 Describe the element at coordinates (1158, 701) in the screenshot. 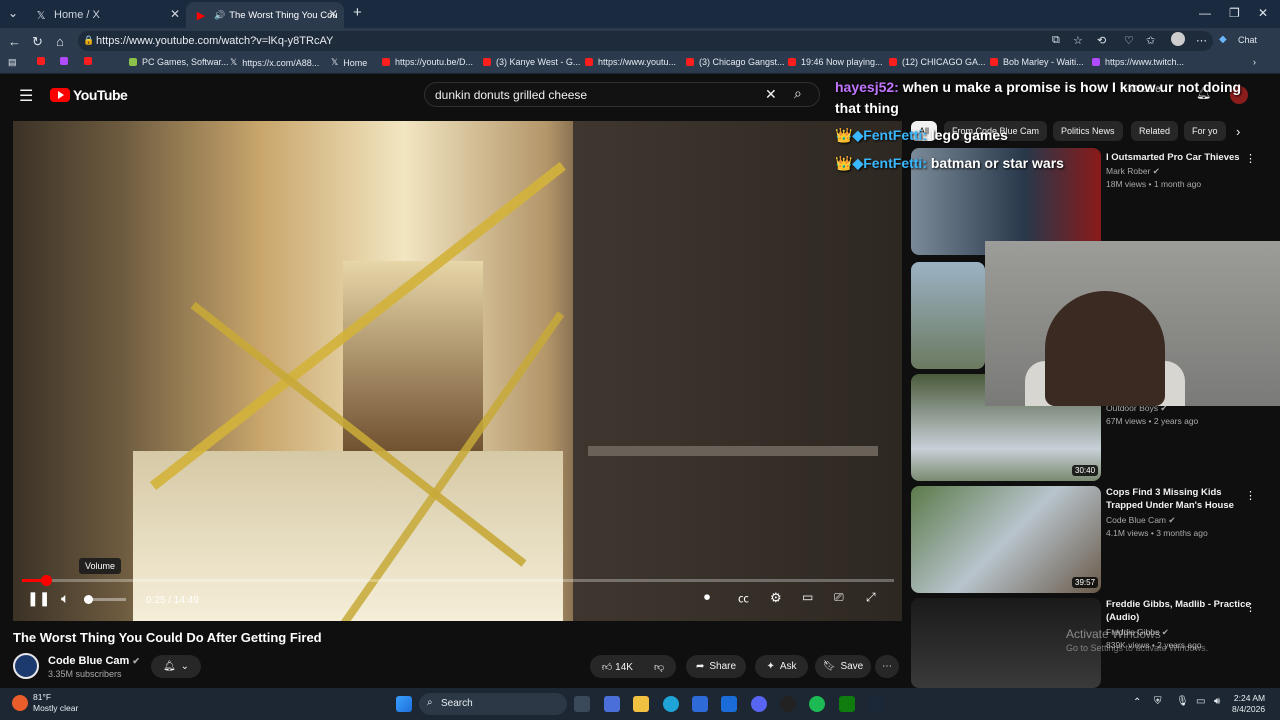

I see `network-shield-icon: ⛨` at that location.